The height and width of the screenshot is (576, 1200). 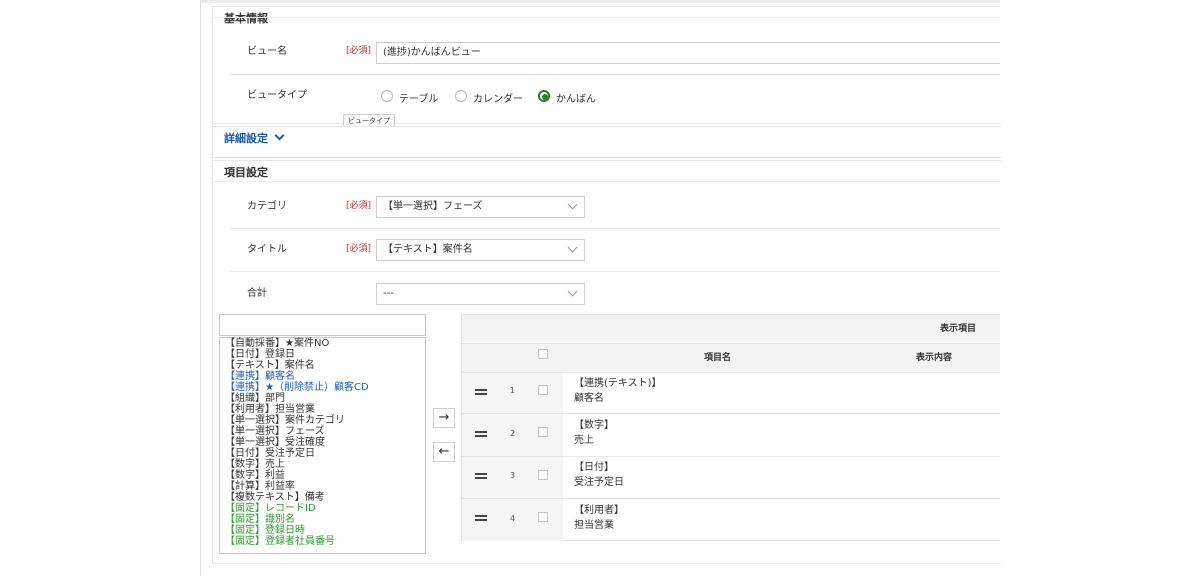 I want to click on view-type-label: ビュータイプ, so click(x=277, y=95).